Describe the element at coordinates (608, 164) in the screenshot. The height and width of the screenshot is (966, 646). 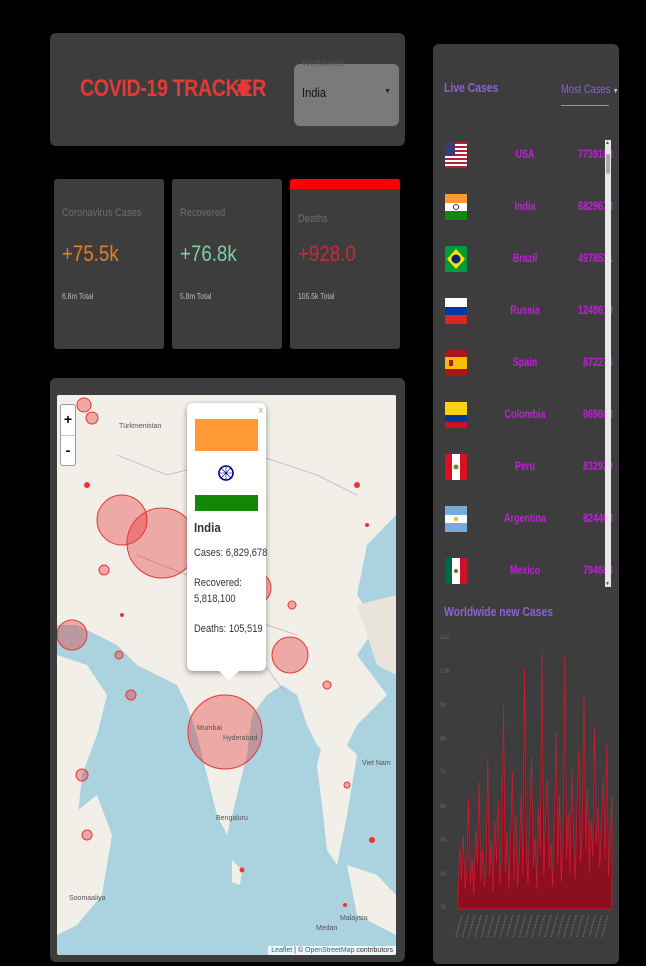
I see `scrollbar-thumb` at that location.